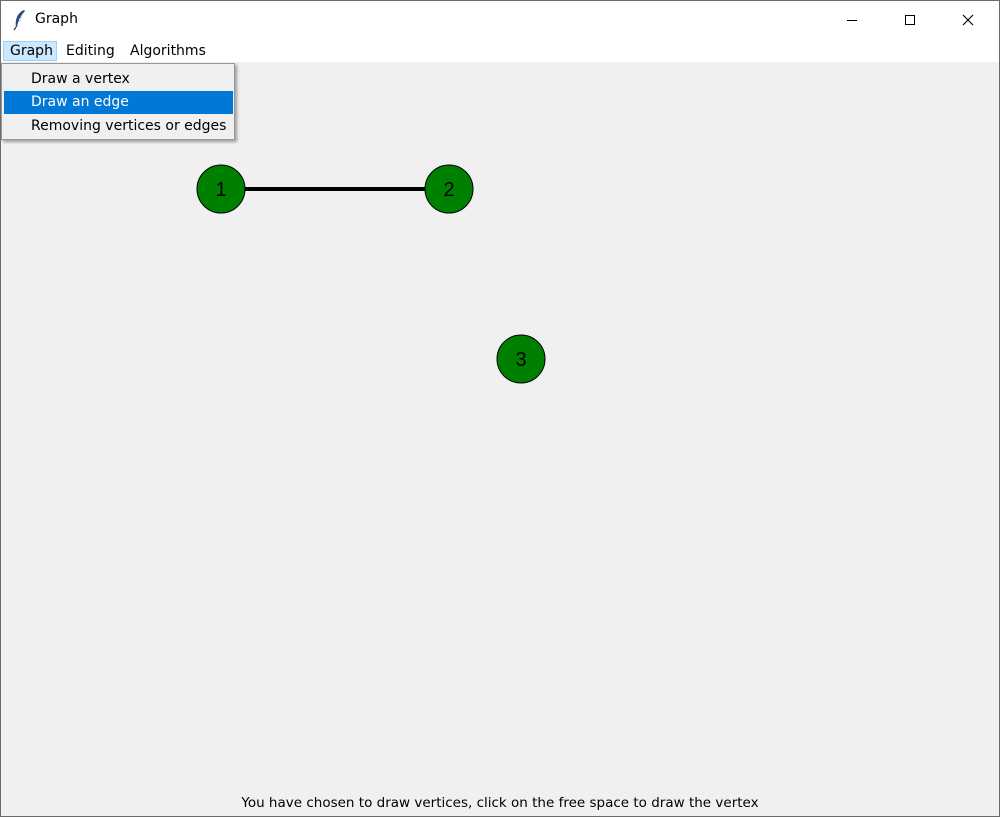  I want to click on menu-algorithms: Algorithms, so click(168, 51).